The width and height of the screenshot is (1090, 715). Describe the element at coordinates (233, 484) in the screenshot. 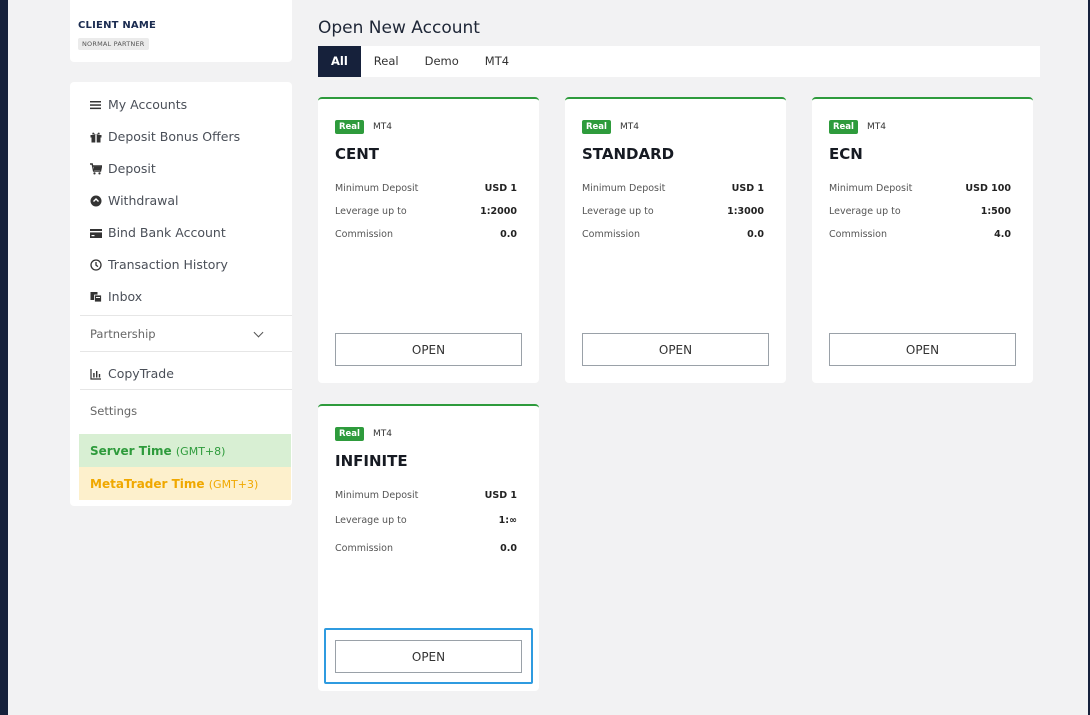

I see `metatrader-time-tz: (GMT+3)` at that location.